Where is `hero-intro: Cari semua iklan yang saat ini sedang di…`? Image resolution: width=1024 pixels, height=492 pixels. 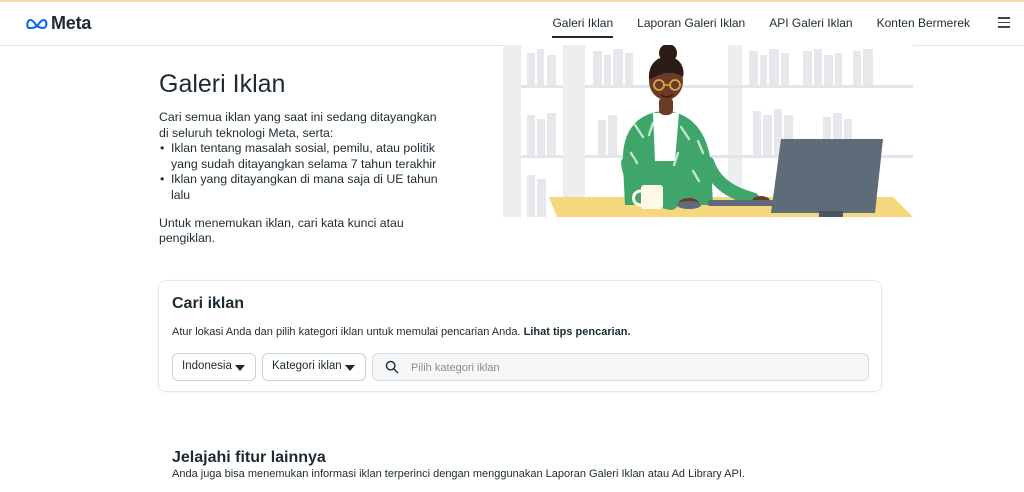 hero-intro: Cari semua iklan yang saat ini sedang di… is located at coordinates (298, 125).